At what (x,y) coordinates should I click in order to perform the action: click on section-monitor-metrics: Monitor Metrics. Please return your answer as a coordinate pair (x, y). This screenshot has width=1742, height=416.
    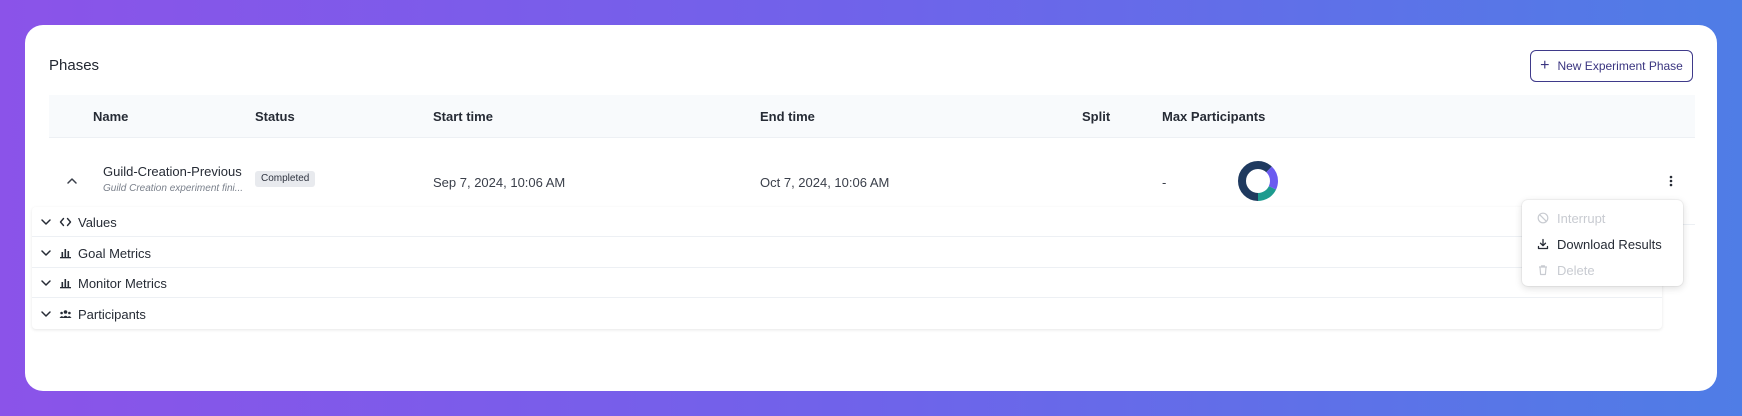
    Looking at the image, I should click on (847, 283).